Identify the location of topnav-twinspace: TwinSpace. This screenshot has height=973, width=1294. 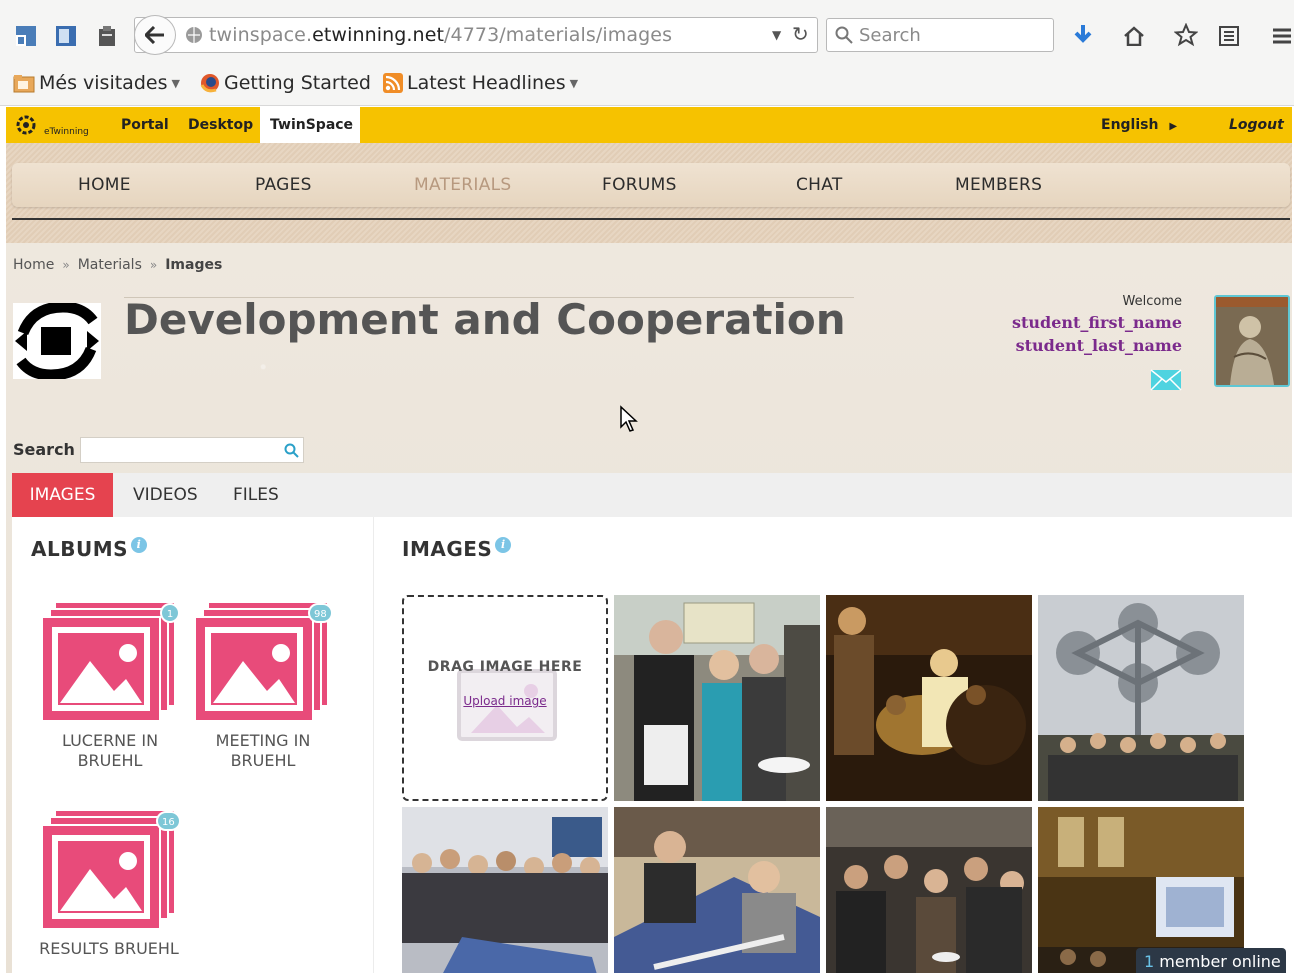
(310, 125).